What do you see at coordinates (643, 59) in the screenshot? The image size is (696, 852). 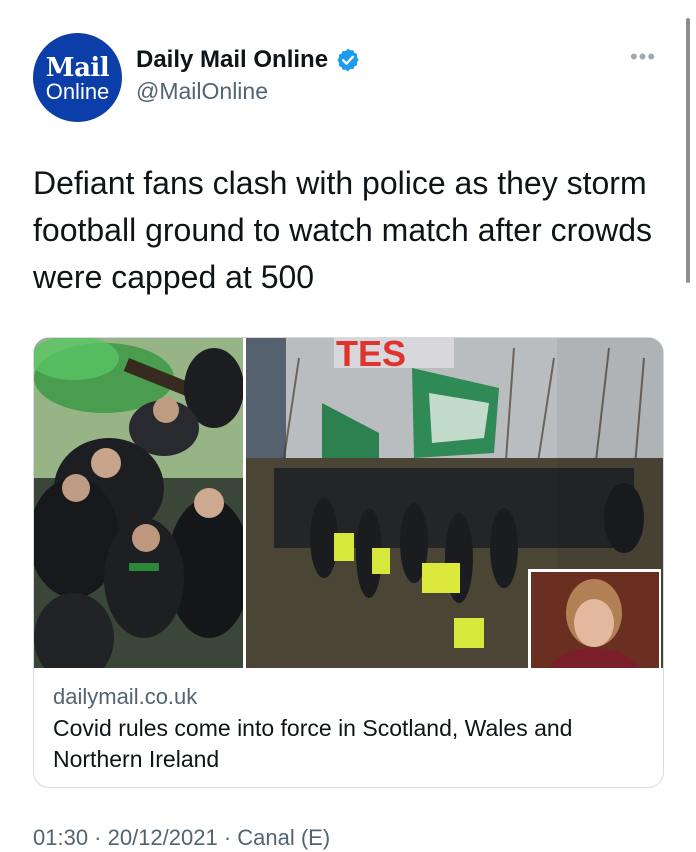 I see `more-horizontal-icon: •••` at bounding box center [643, 59].